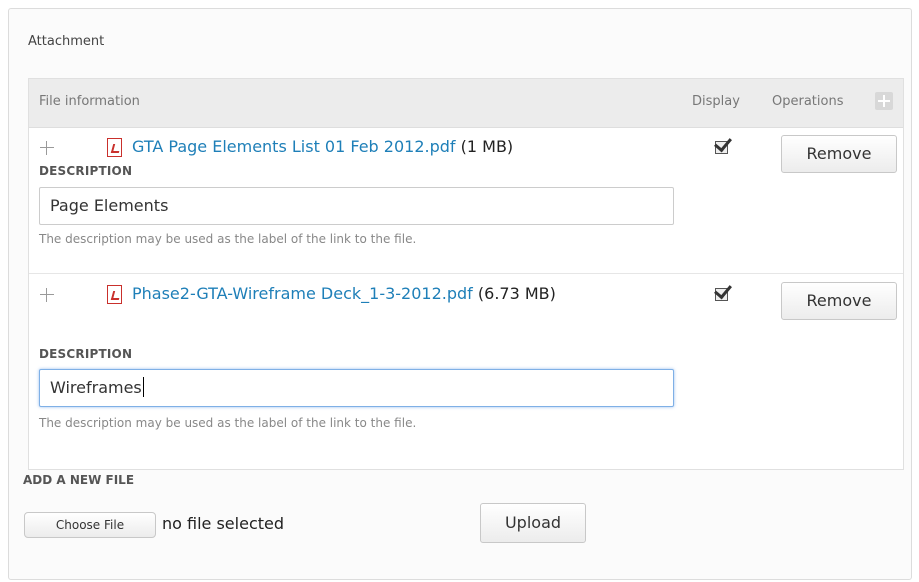 The height and width of the screenshot is (582, 919). What do you see at coordinates (66, 41) in the screenshot?
I see `attachment-legend: Attachment` at bounding box center [66, 41].